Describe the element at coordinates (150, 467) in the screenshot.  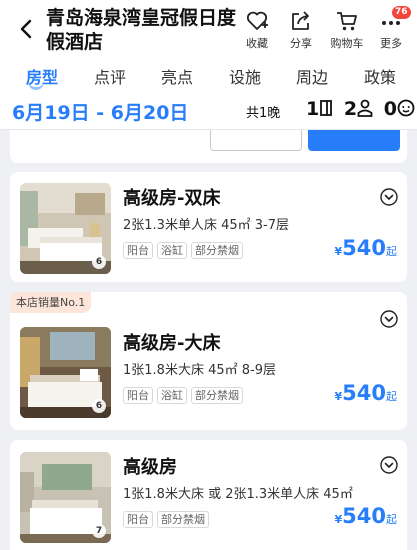
I see `room-name: 高级房` at that location.